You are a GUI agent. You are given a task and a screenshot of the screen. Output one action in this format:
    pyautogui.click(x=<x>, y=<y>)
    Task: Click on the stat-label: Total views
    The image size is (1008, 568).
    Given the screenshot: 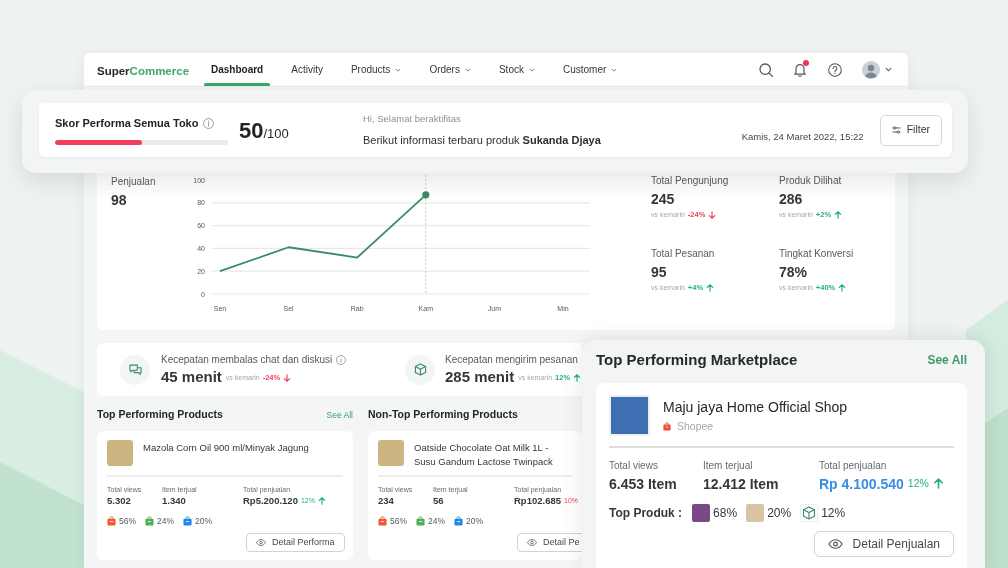 What is the action you would take?
    pyautogui.click(x=634, y=465)
    